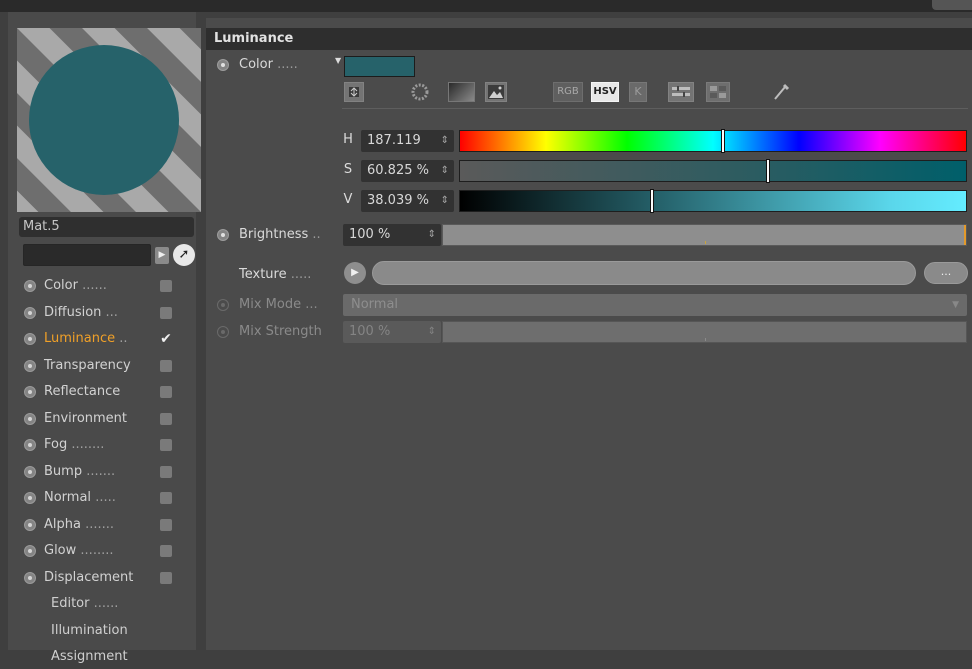 This screenshot has width=972, height=669. I want to click on color-spectrum-icon, so click(420, 92).